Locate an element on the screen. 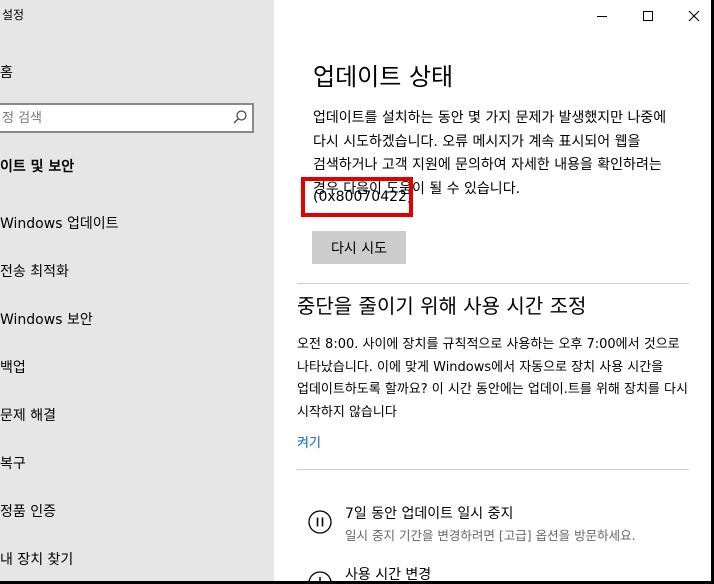 The width and height of the screenshot is (714, 584). sidebar-item-troubleshoot: 문제 해결 is located at coordinates (137, 416).